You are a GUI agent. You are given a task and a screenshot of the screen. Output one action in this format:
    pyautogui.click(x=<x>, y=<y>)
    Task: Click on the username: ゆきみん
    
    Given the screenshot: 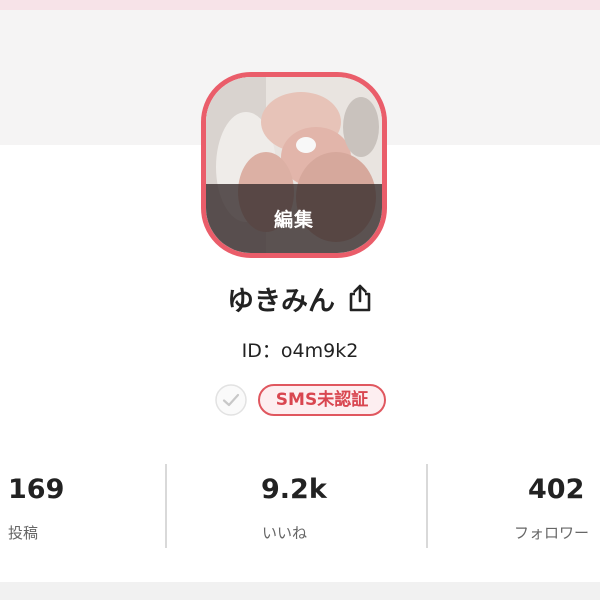 What is the action you would take?
    pyautogui.click(x=281, y=301)
    